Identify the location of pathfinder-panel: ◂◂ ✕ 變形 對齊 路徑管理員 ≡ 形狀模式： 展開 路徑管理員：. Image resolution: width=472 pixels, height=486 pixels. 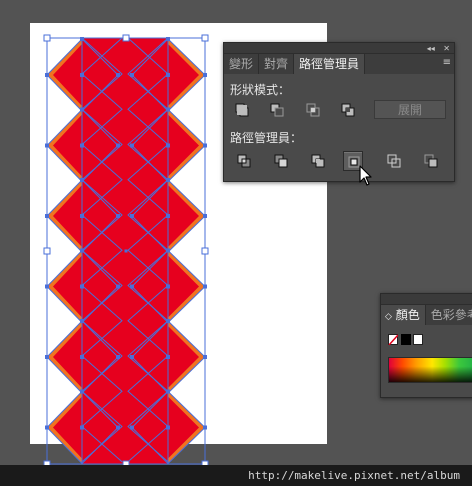
(339, 112).